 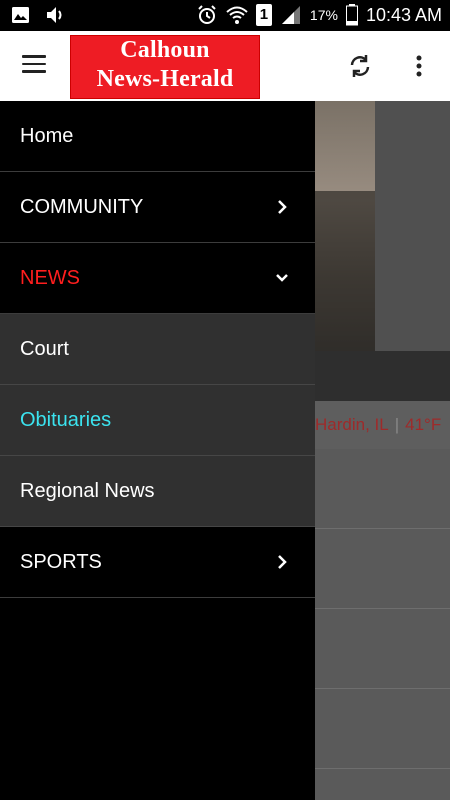 I want to click on drawer-subitem-regional-news: Regional News, so click(x=157, y=491).